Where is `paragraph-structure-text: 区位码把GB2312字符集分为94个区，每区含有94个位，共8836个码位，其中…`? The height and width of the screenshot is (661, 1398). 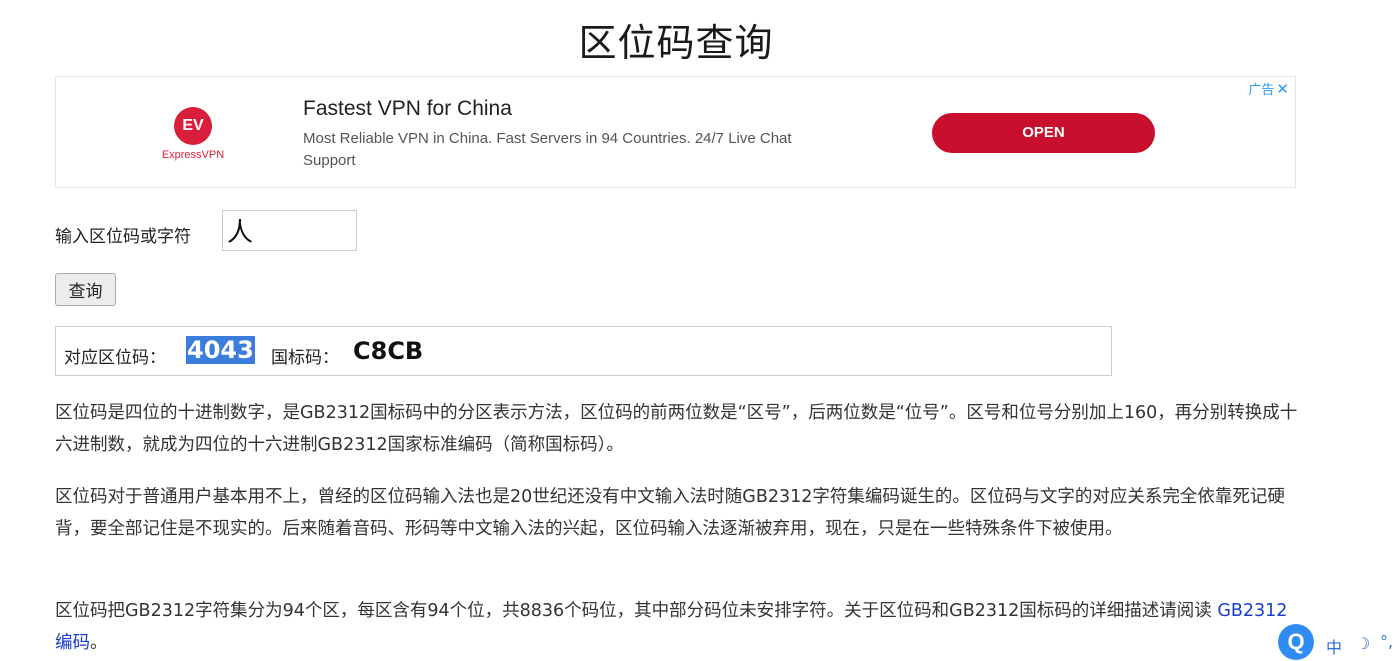
paragraph-structure-text: 区位码把GB2312字符集分为94个区，每区含有94个位，共8836个码位，其中… is located at coordinates (636, 611).